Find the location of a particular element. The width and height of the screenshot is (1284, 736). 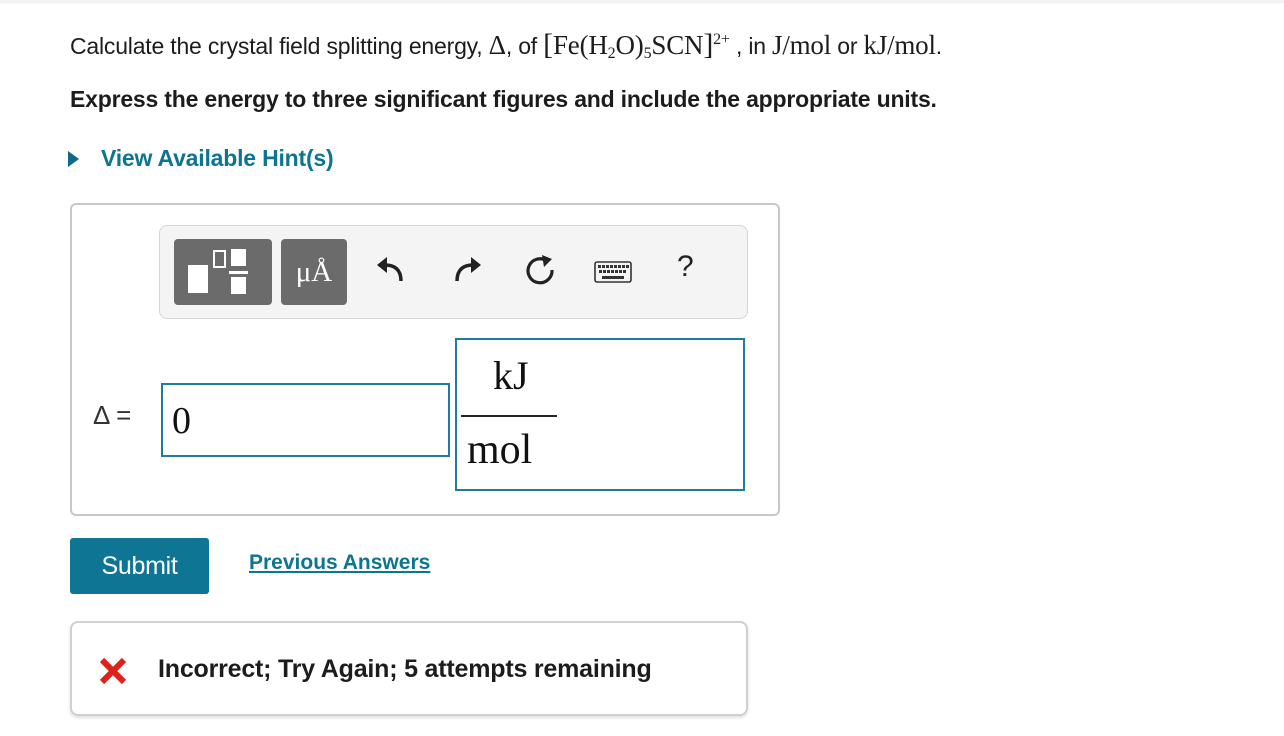

value-input: 0 is located at coordinates (305, 420).